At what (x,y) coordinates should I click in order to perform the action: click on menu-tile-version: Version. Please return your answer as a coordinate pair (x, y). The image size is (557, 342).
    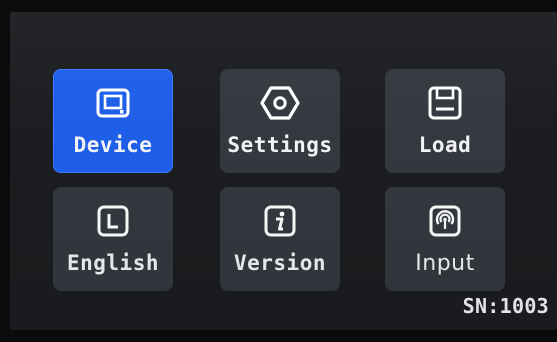
    Looking at the image, I should click on (280, 239).